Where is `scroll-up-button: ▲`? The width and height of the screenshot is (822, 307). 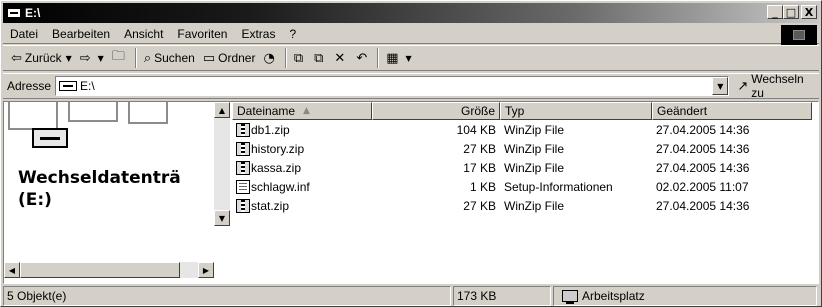
scroll-up-button: ▲ is located at coordinates (222, 110).